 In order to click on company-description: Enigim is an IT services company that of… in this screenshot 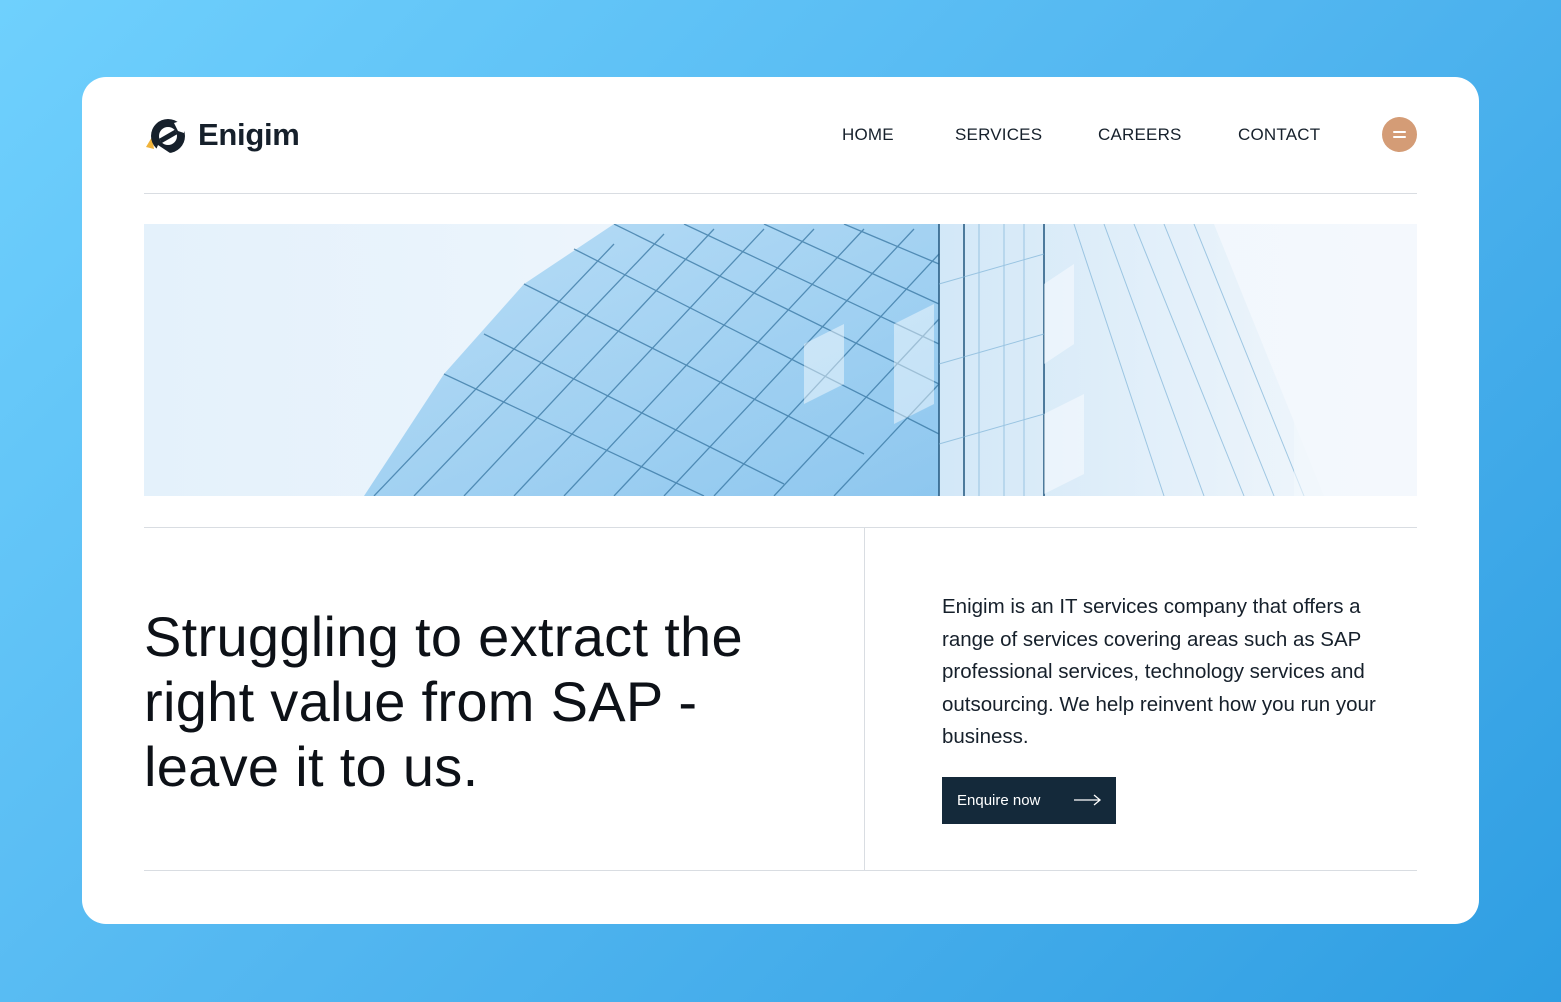, I will do `click(1159, 672)`.